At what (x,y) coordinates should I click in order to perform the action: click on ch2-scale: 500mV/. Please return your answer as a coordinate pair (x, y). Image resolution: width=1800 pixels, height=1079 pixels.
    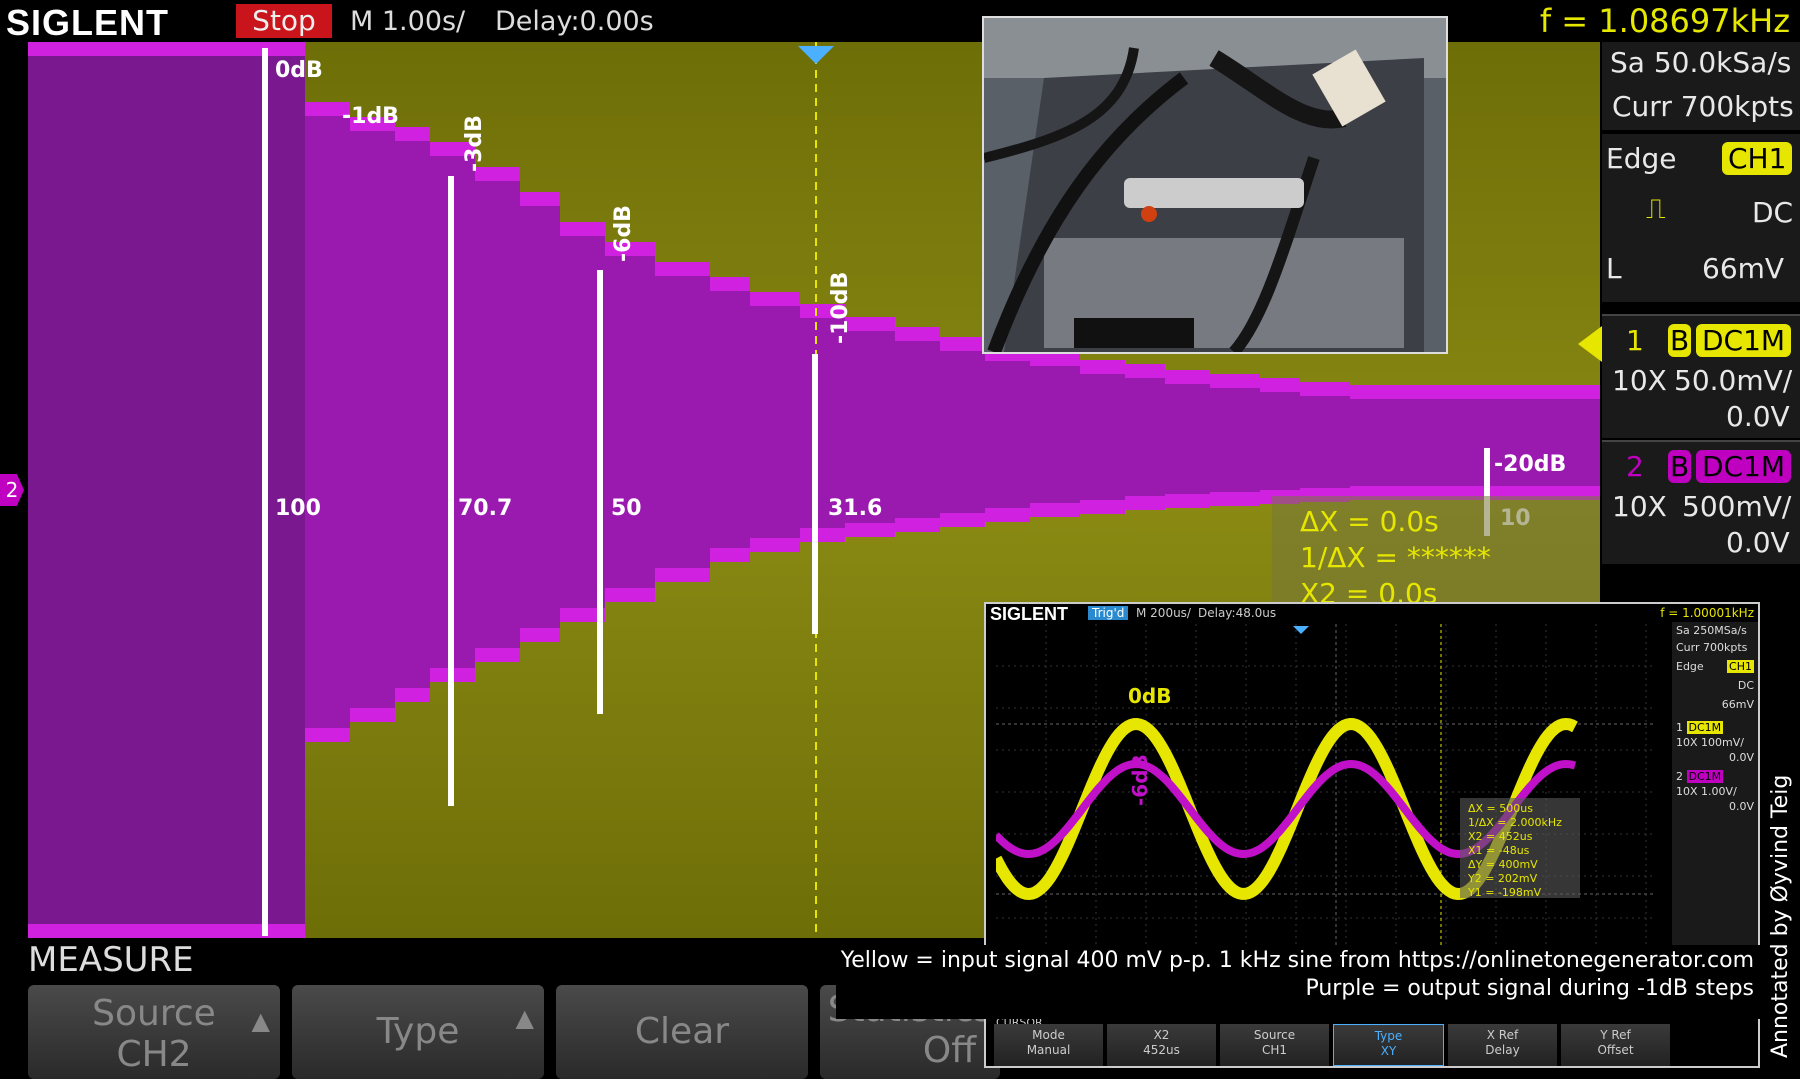
    Looking at the image, I should click on (1737, 506).